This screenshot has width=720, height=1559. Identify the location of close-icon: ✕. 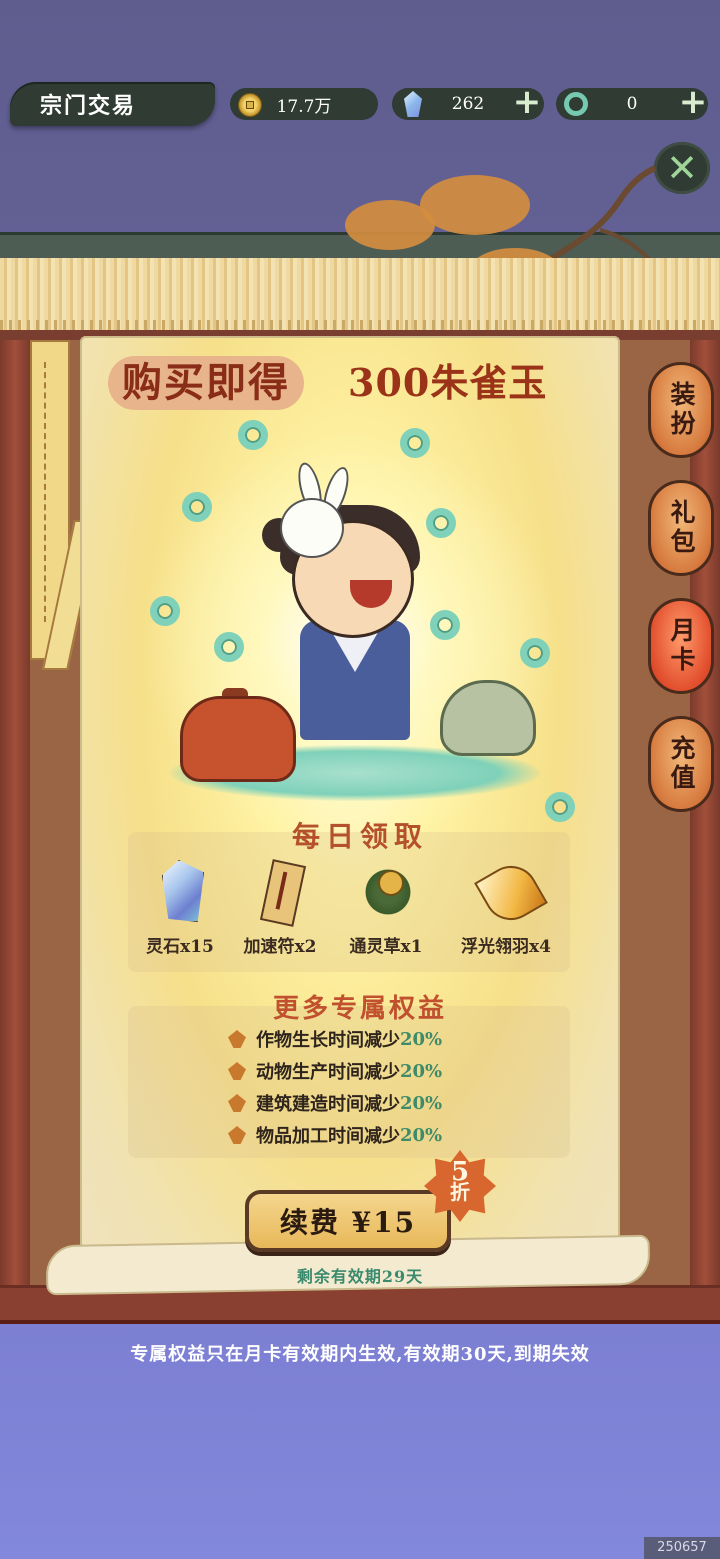
(682, 168).